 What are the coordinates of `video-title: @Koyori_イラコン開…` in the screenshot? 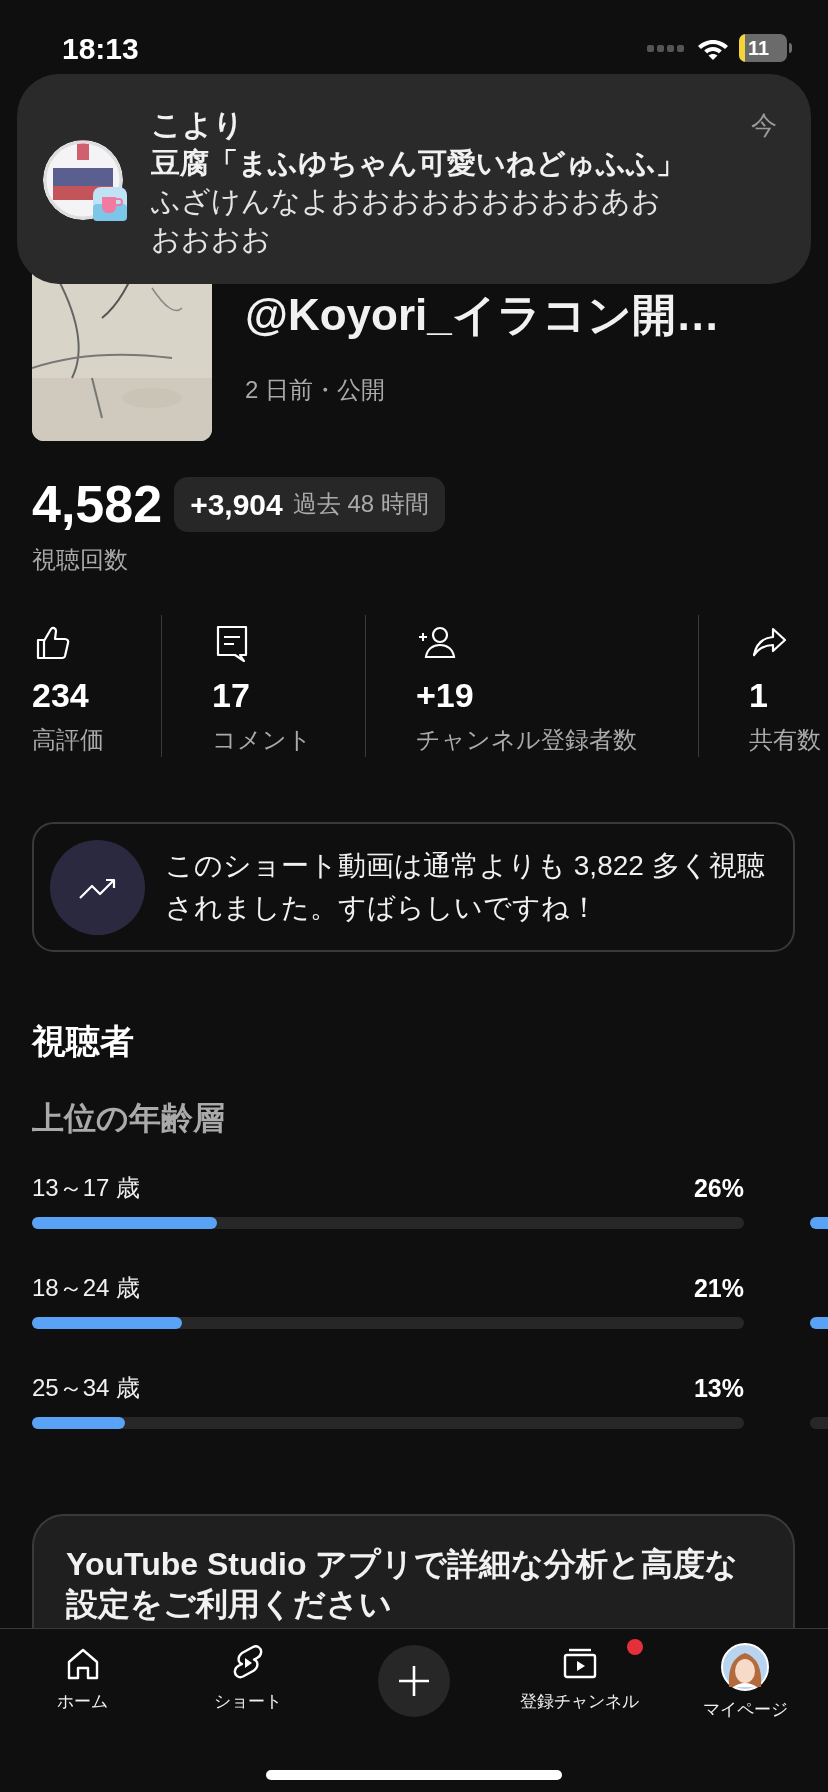 It's located at (482, 315).